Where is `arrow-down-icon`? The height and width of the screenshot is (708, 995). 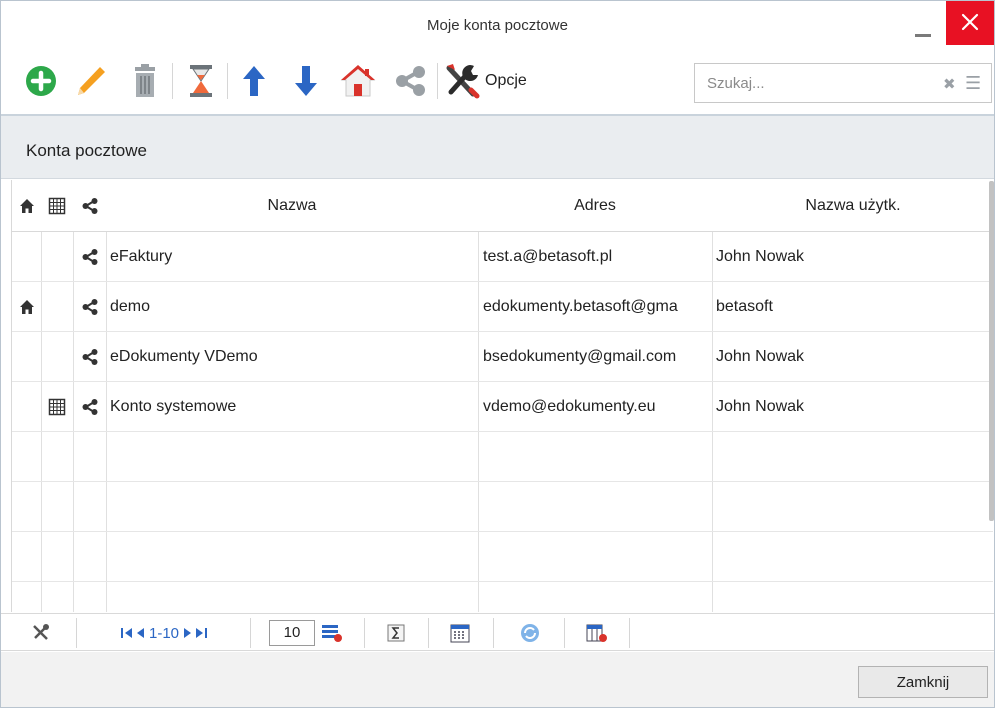
arrow-down-icon is located at coordinates (306, 81).